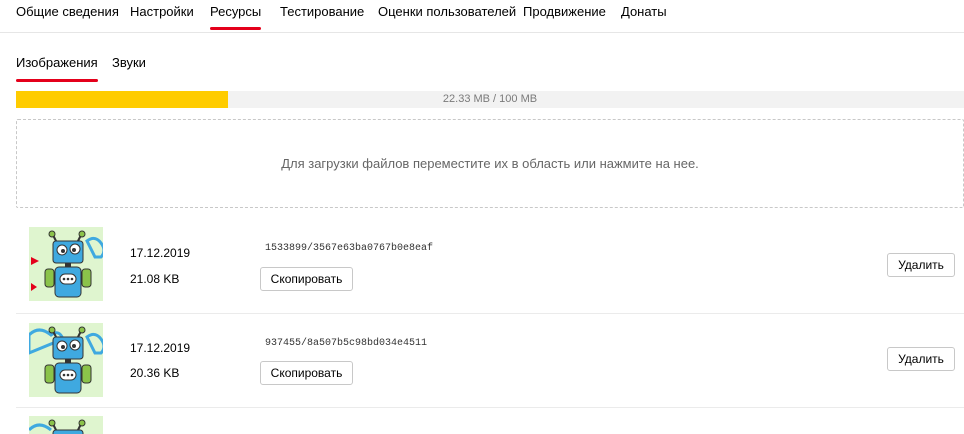 The image size is (964, 434). Describe the element at coordinates (236, 17) in the screenshot. I see `tab-resources: Ресурсы` at that location.